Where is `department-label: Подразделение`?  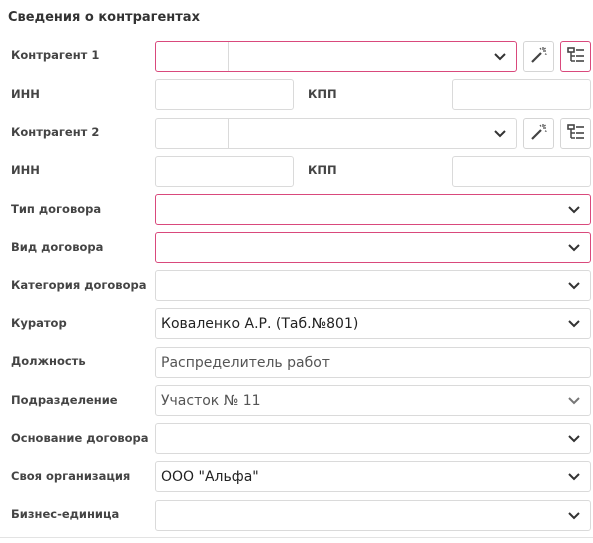 department-label: Подразделение is located at coordinates (64, 400).